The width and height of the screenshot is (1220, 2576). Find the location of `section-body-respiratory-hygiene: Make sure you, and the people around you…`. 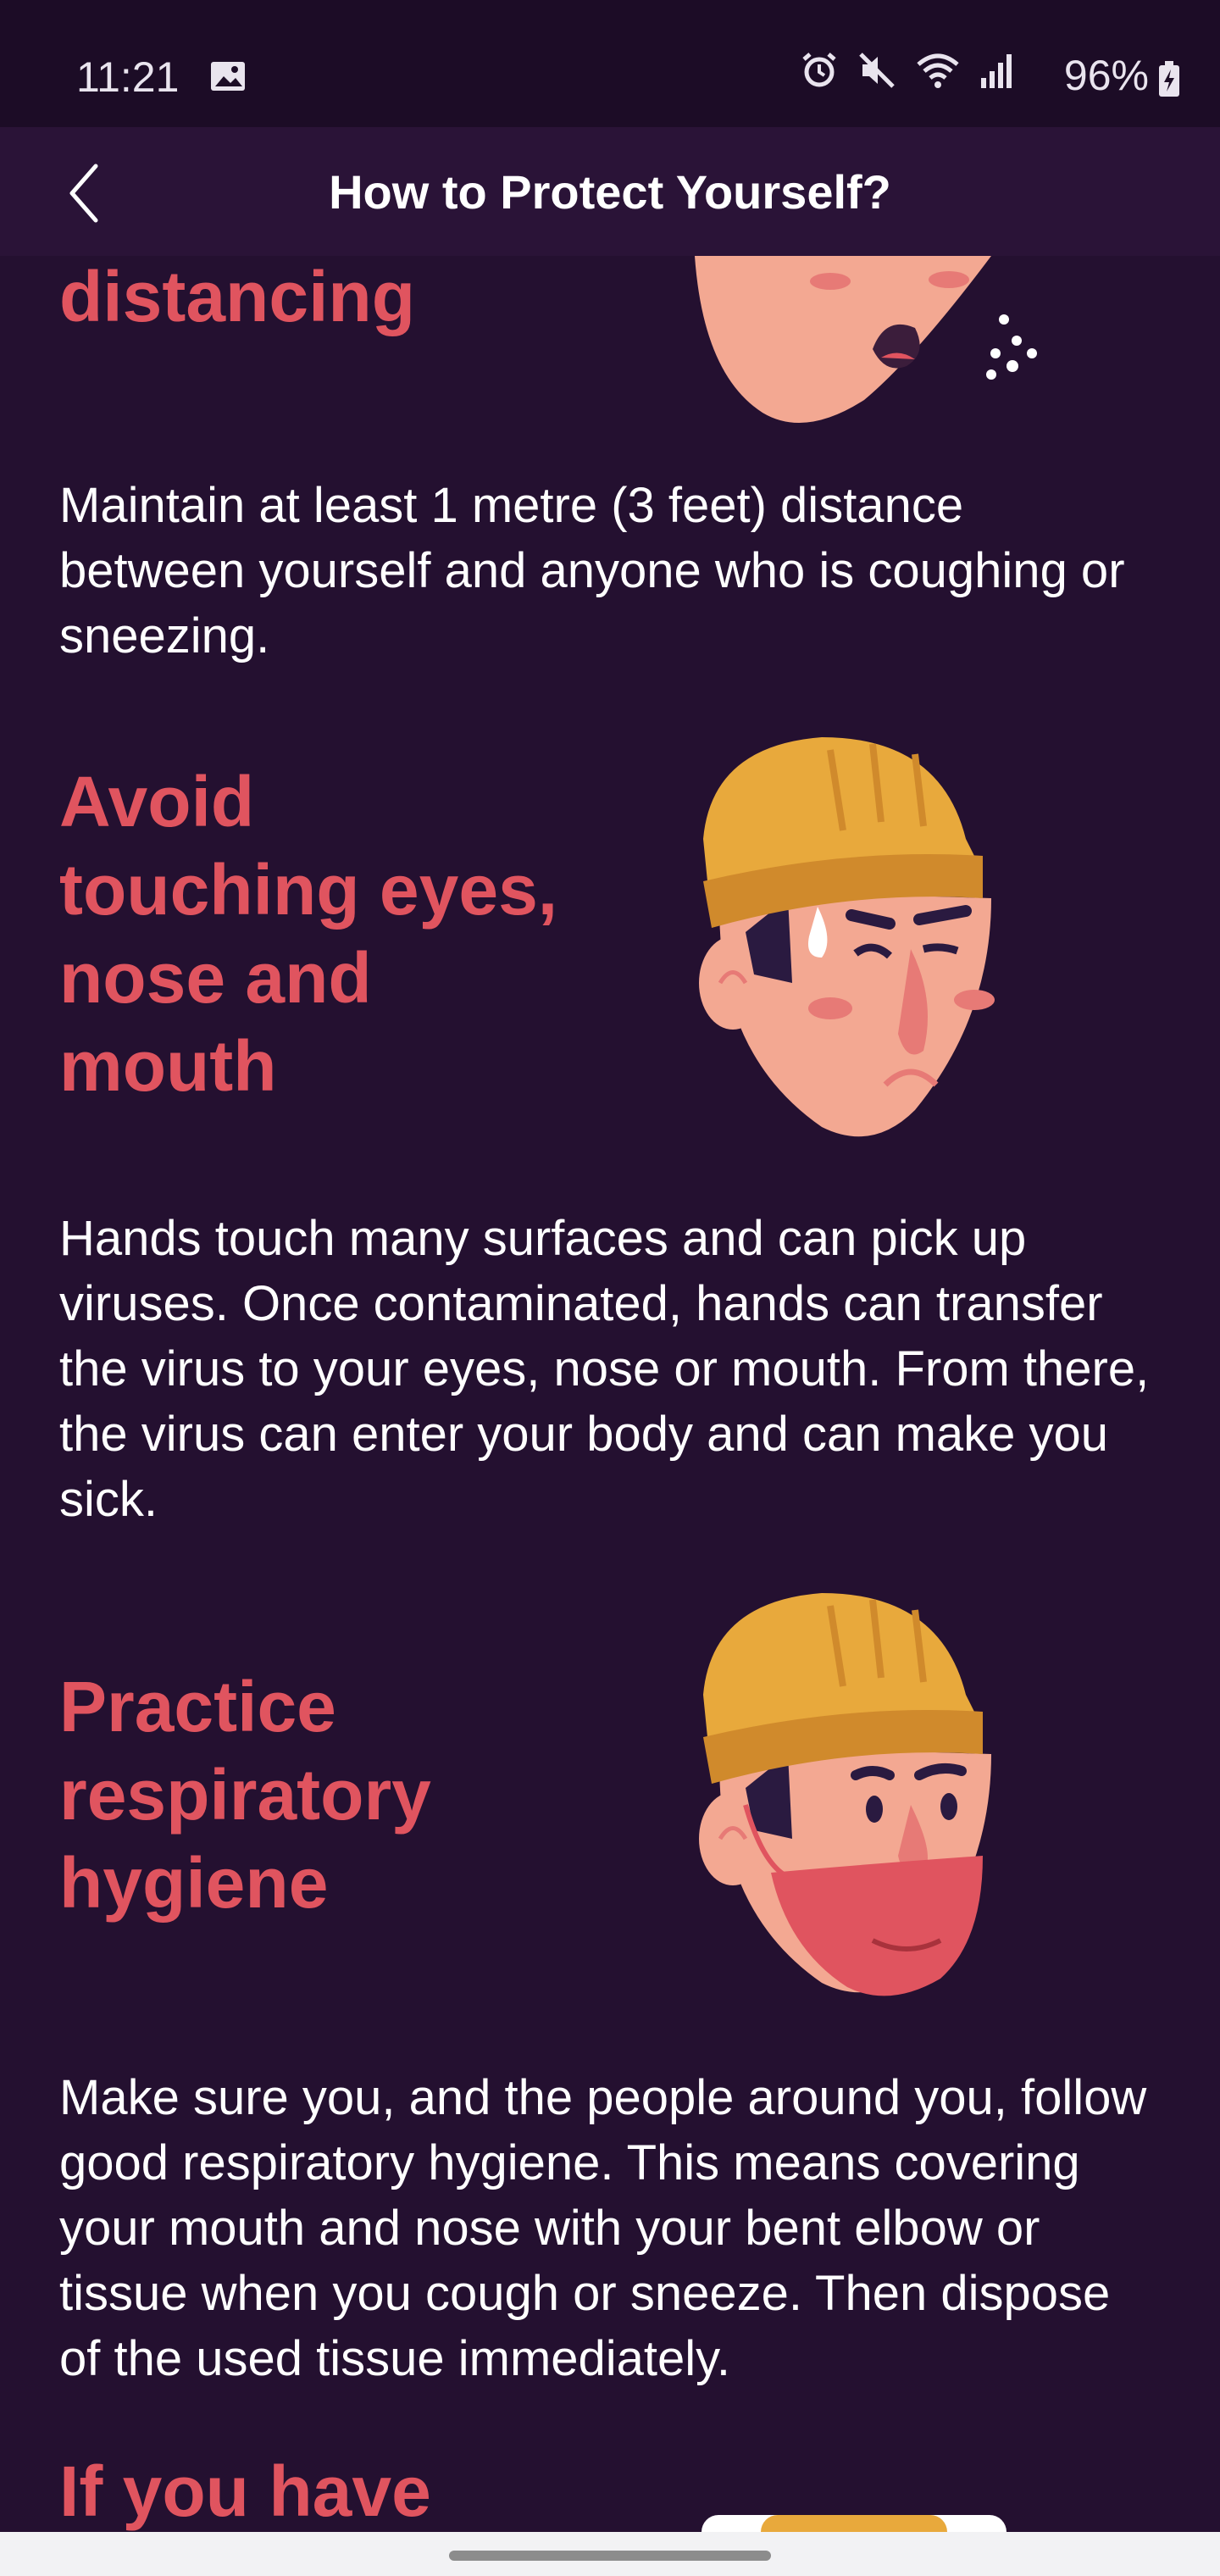

section-body-respiratory-hygiene: Make sure you, and the people around you… is located at coordinates (603, 2228).